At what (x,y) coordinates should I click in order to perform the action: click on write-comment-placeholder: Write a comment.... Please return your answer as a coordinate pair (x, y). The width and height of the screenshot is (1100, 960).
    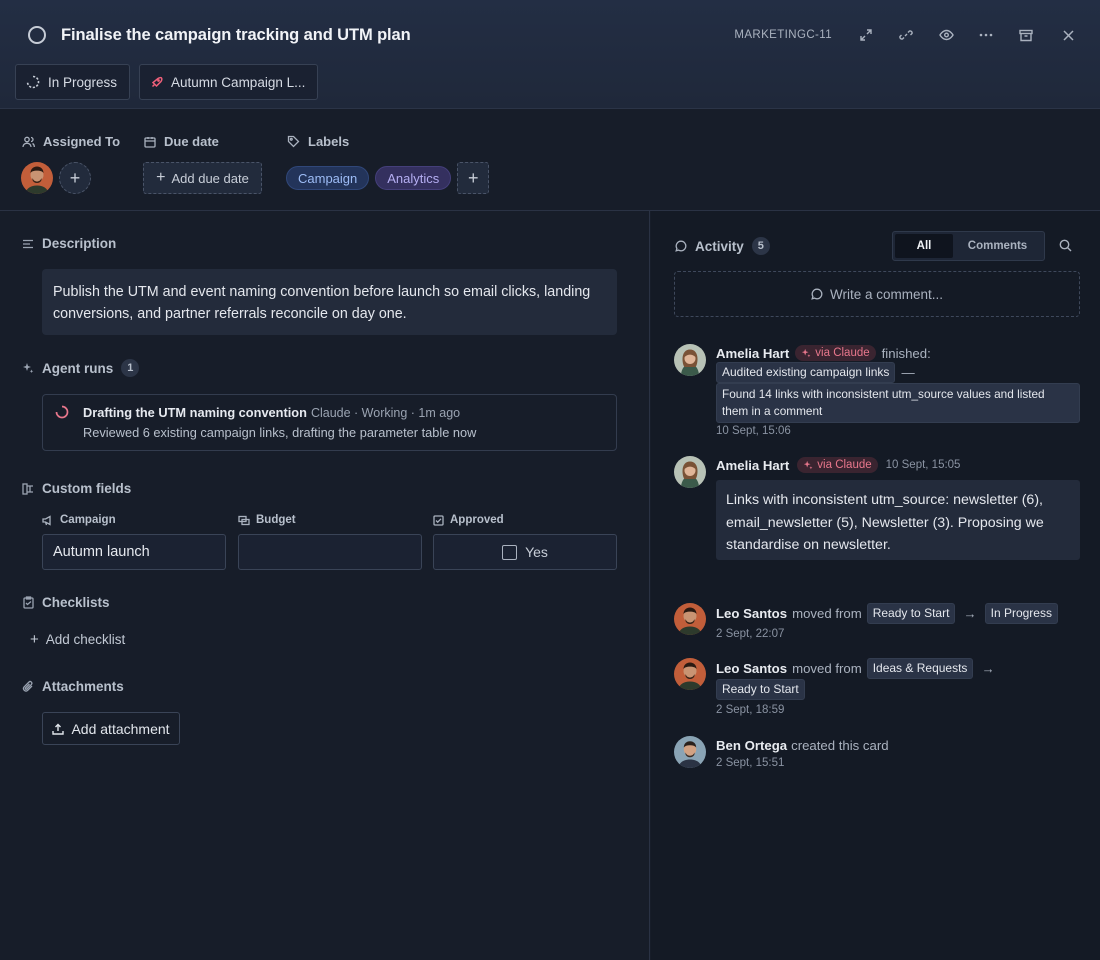
    Looking at the image, I should click on (886, 294).